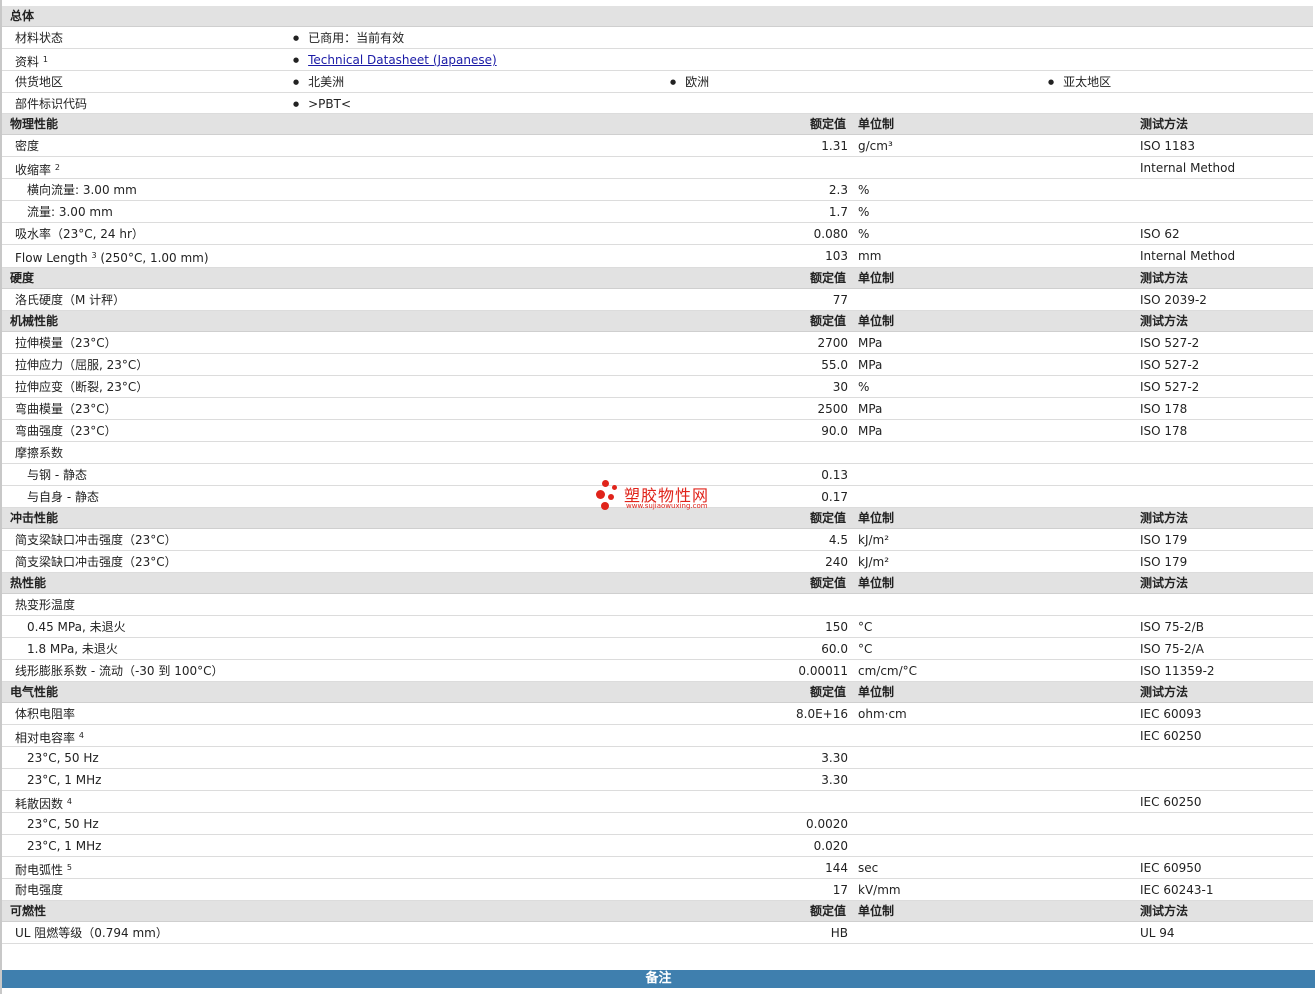 This screenshot has height=994, width=1315. I want to click on property-label: 体积电阻率, so click(45, 714).